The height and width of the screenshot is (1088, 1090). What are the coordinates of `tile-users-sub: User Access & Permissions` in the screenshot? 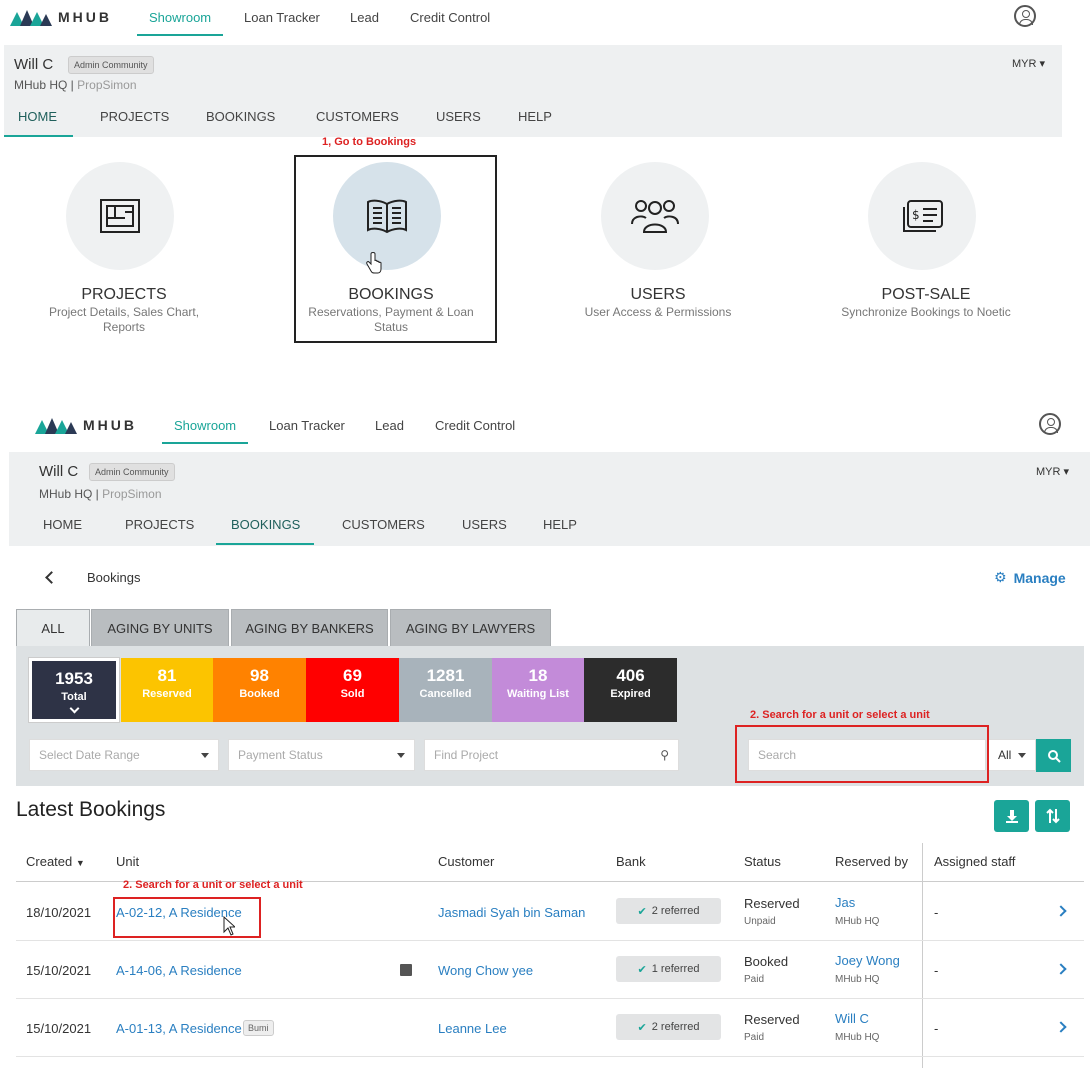 It's located at (658, 312).